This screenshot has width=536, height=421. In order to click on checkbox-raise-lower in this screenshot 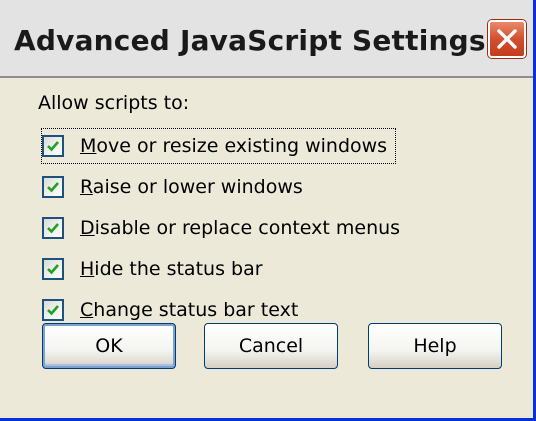, I will do `click(53, 187)`.